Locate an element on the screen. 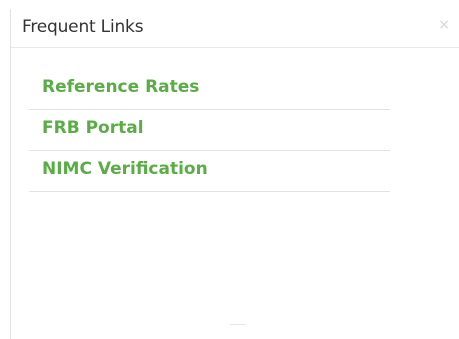 Image resolution: width=459 pixels, height=339 pixels. close-icon: × is located at coordinates (444, 25).